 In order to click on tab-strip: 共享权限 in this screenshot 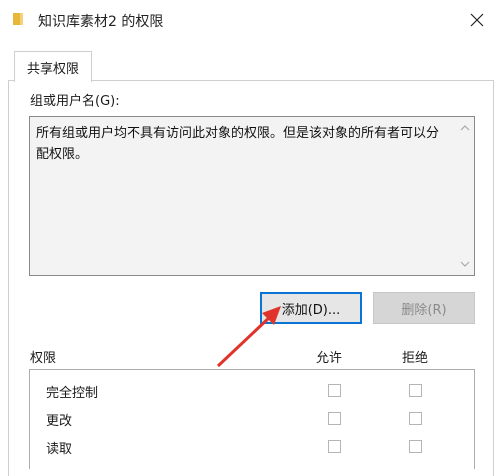, I will do `click(250, 65)`.